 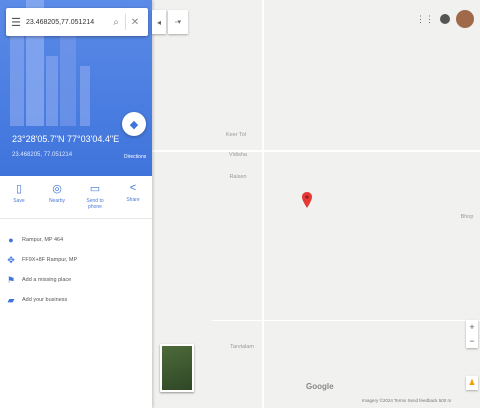 I want to click on location-pin-marker, so click(x=307, y=200).